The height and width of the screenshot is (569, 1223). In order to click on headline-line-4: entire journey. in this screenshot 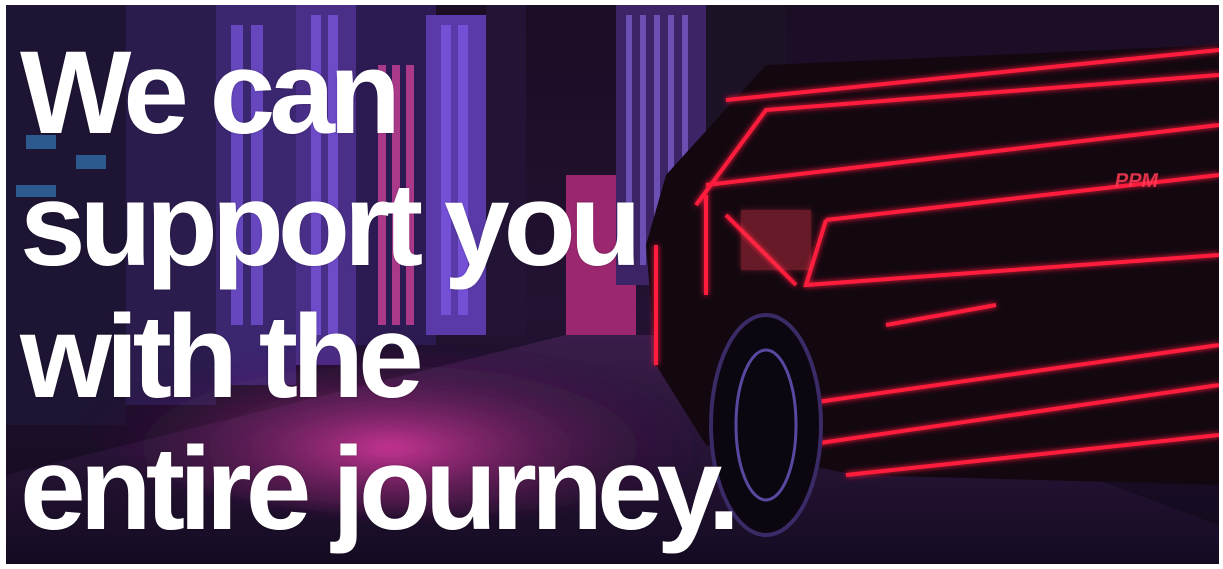, I will do `click(380, 489)`.